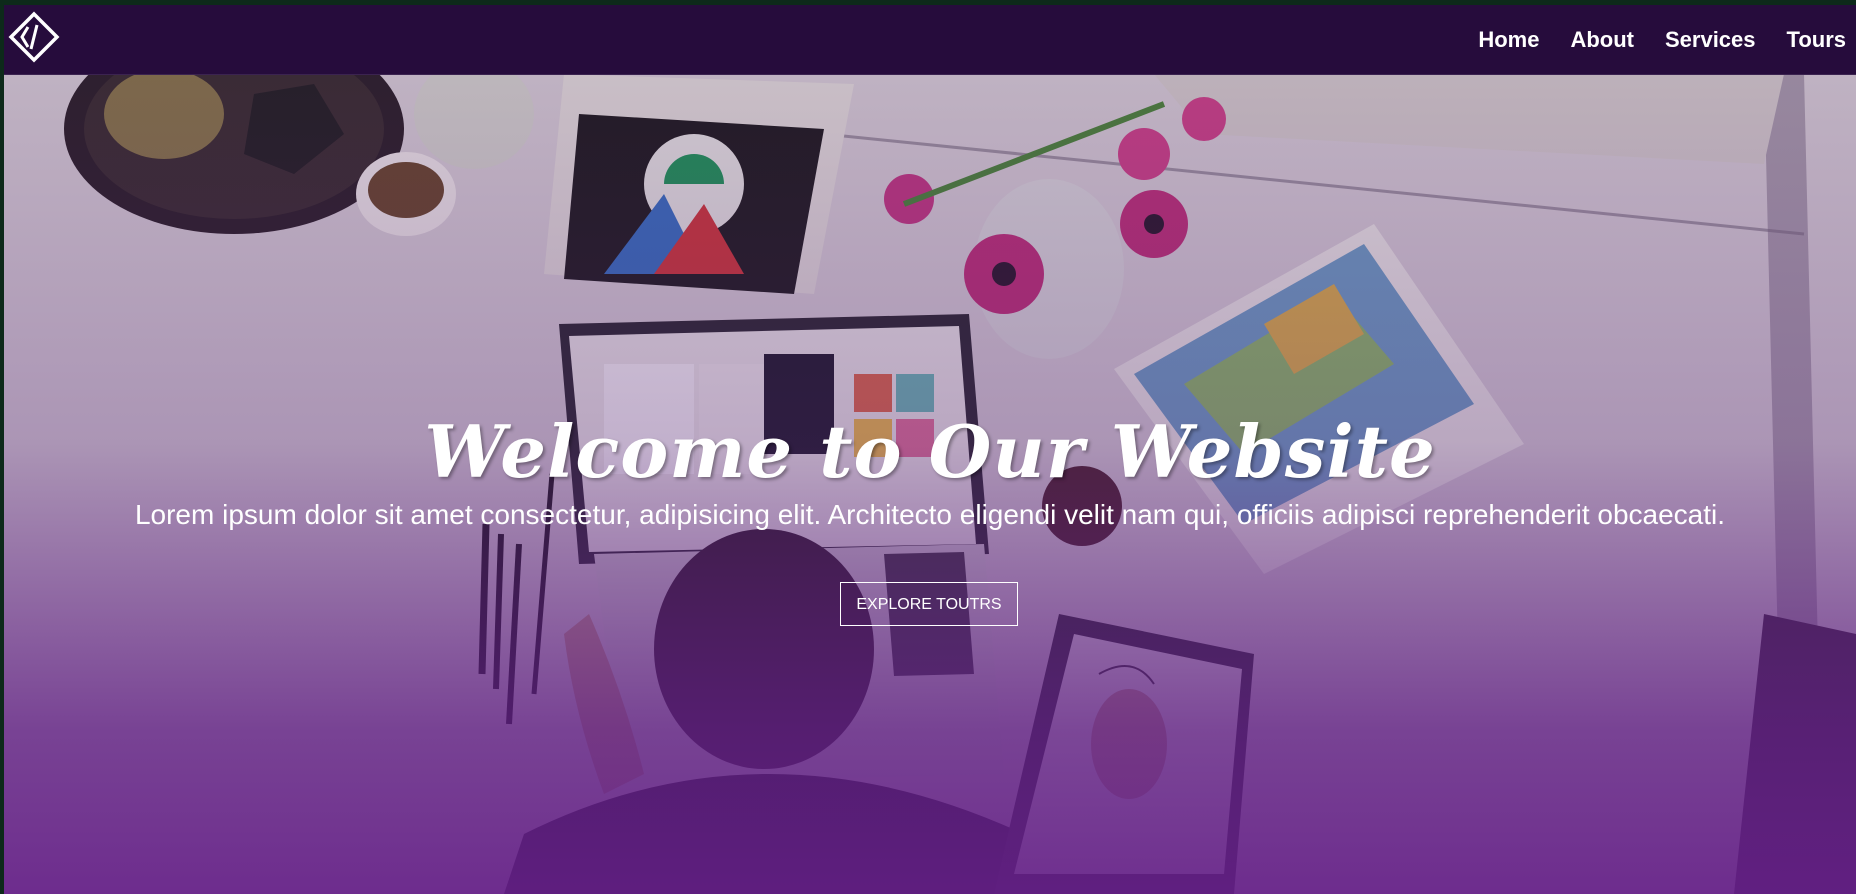  What do you see at coordinates (1816, 40) in the screenshot?
I see `nav-link-tours: Tours` at bounding box center [1816, 40].